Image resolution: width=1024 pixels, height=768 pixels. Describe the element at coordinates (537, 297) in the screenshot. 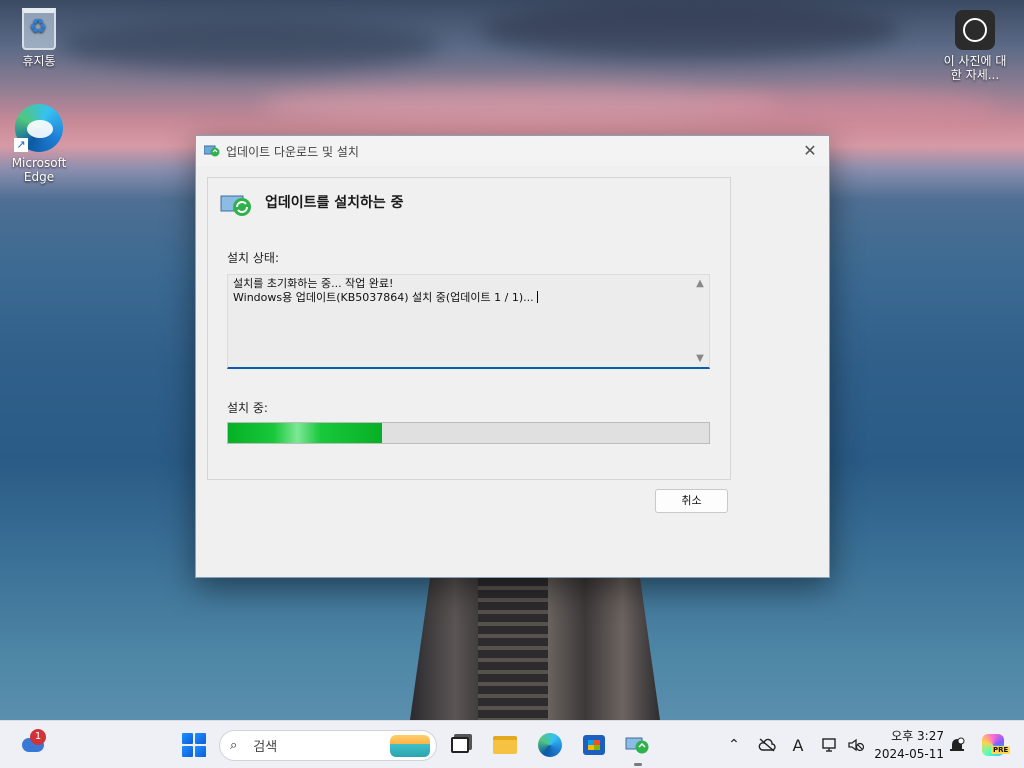

I see `text-cursor` at that location.